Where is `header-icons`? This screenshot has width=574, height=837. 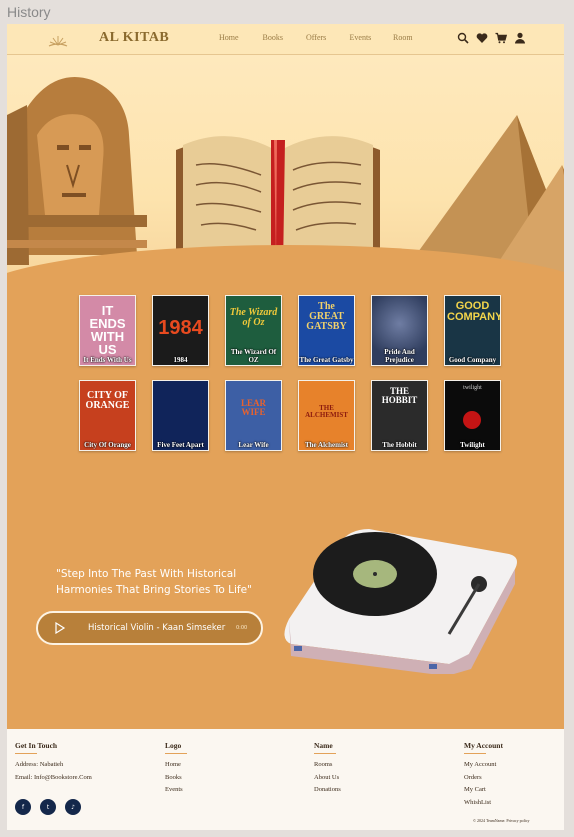
header-icons is located at coordinates (491, 38).